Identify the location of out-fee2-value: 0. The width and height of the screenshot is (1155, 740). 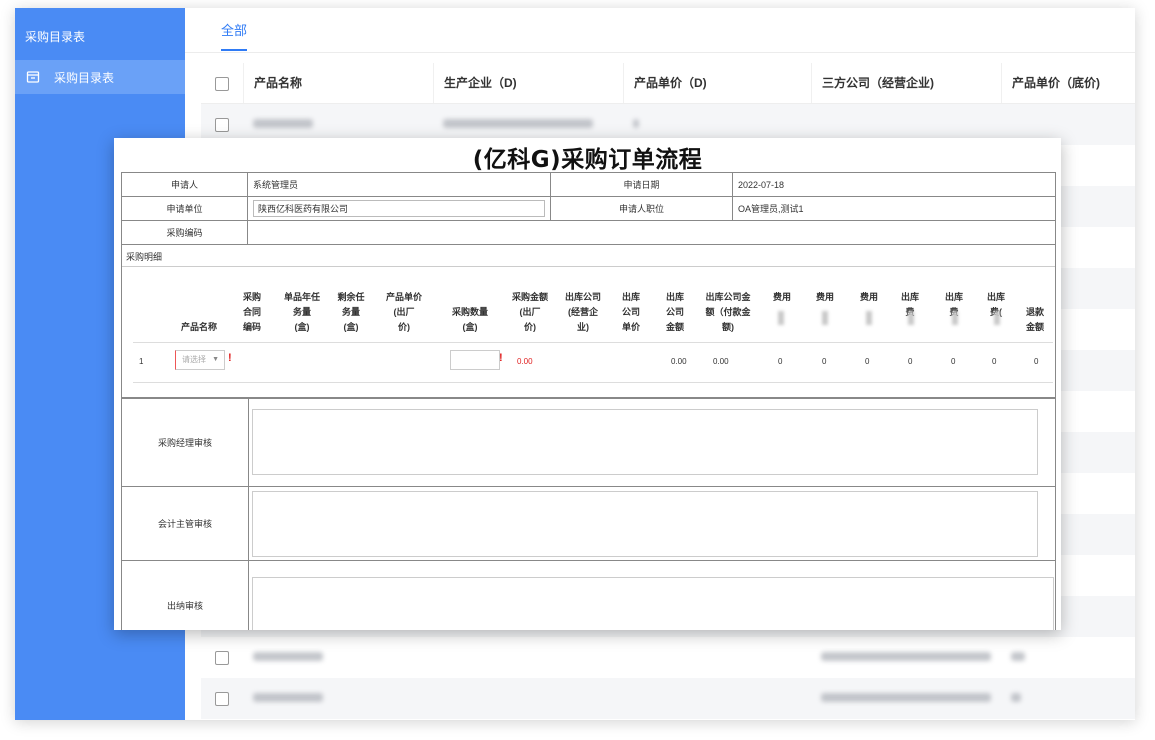
(953, 361).